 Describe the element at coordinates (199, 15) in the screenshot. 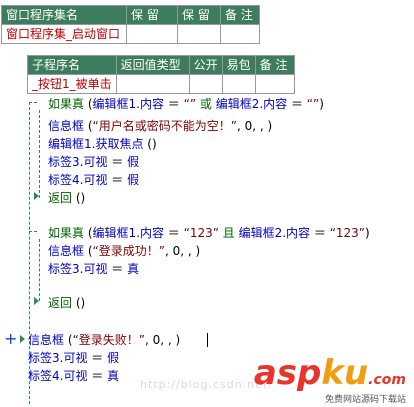

I see `col-reserved-2: 保 留` at that location.